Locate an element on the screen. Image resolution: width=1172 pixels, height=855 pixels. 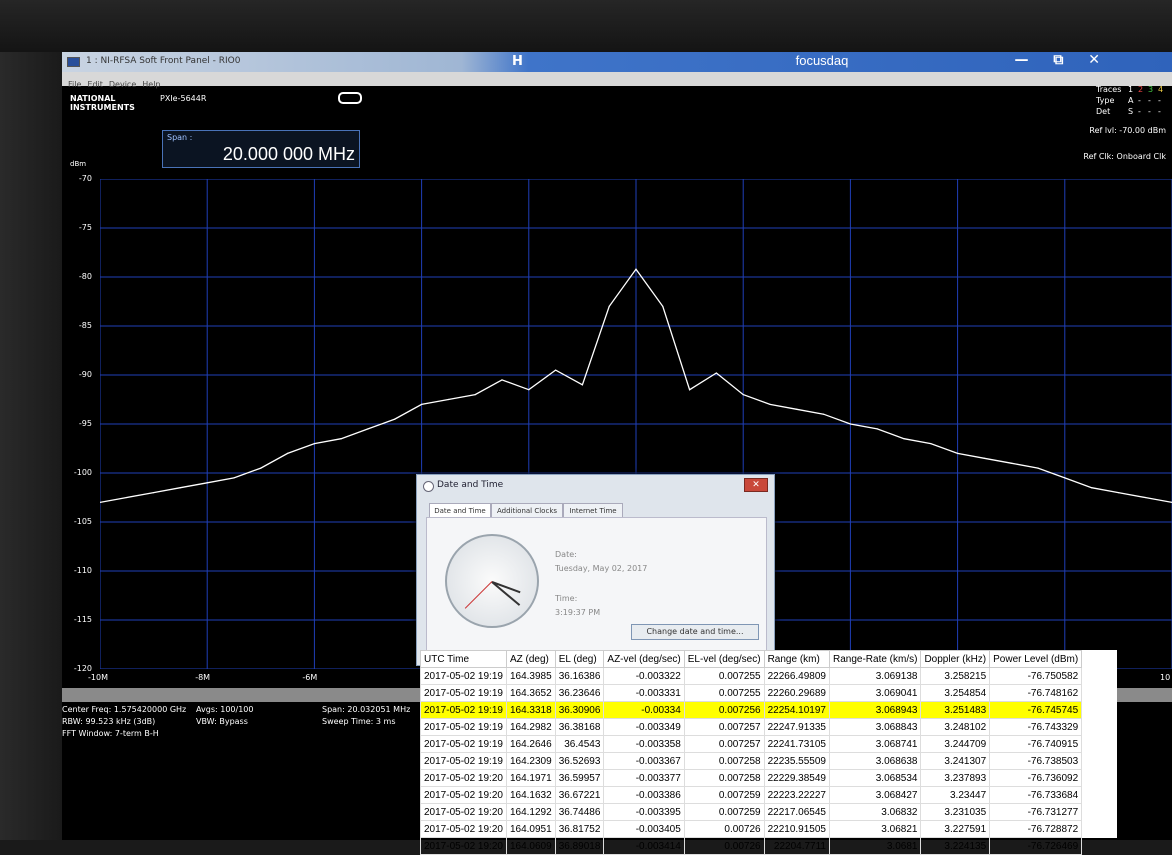
table-cell: 22241.73105 is located at coordinates (796, 744).